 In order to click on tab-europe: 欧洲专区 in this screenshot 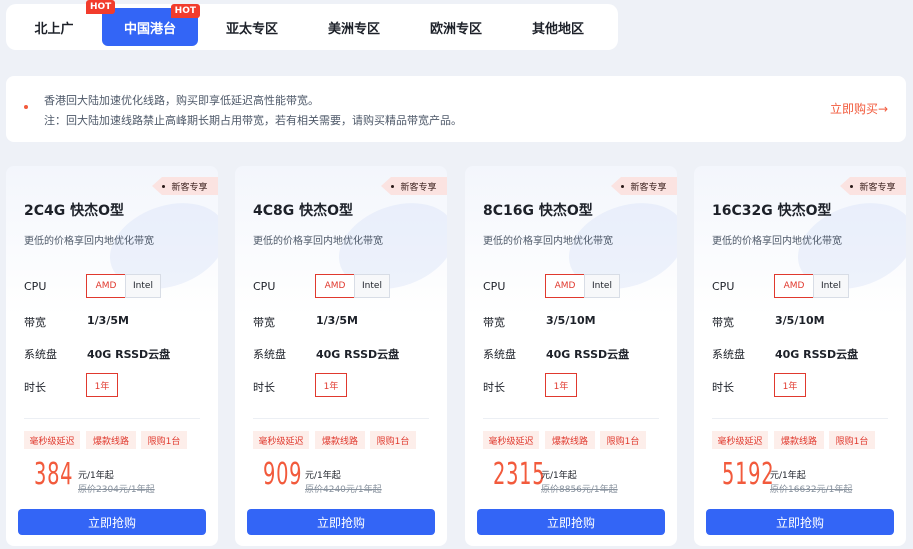, I will do `click(456, 27)`.